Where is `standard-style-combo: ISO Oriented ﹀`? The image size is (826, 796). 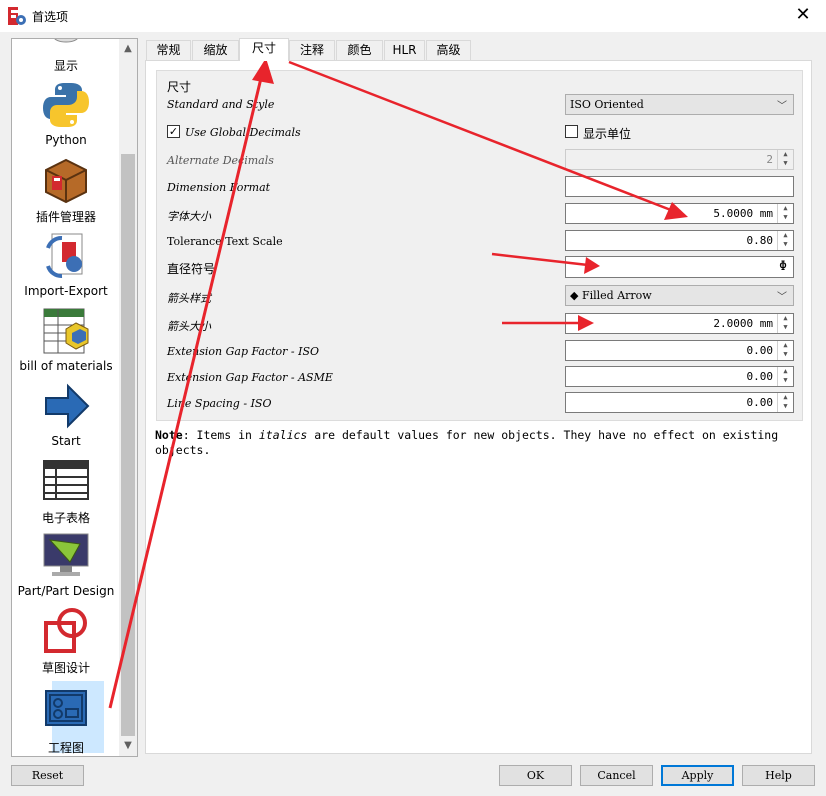 standard-style-combo: ISO Oriented ﹀ is located at coordinates (679, 104).